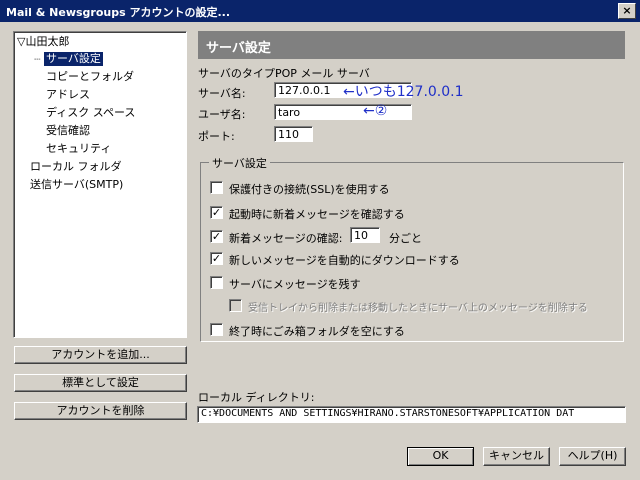 The image size is (640, 480). What do you see at coordinates (440, 456) in the screenshot?
I see `ok-button: OK` at bounding box center [440, 456].